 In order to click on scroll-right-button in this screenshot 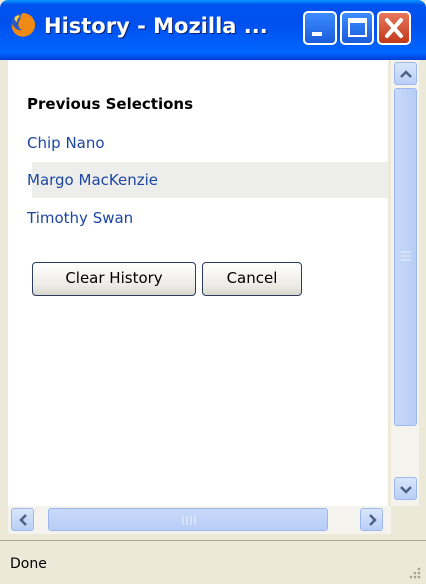, I will do `click(371, 519)`.